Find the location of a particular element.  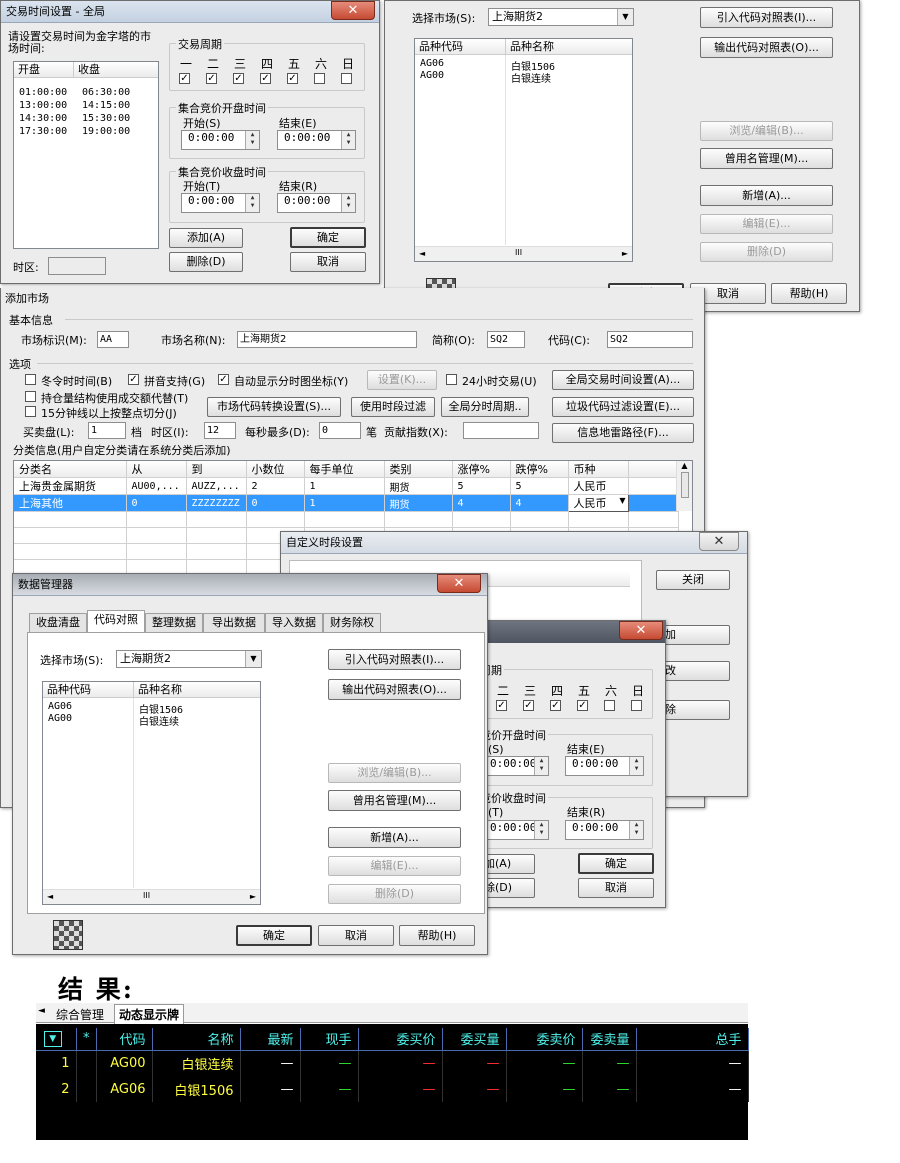

code-list: 品种代码 品种名称 AG06 白银1506 AG00 白银连续 ◄ III ► is located at coordinates (523, 150).